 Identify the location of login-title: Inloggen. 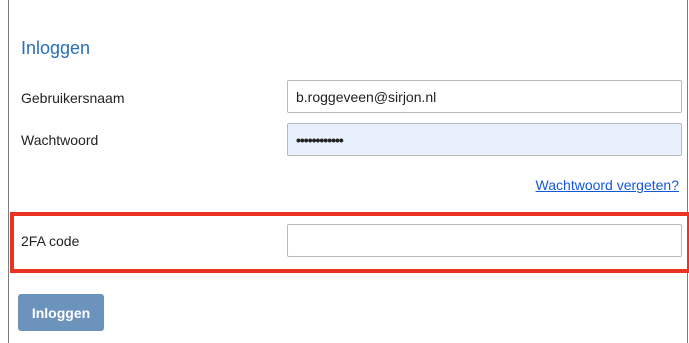
(56, 48).